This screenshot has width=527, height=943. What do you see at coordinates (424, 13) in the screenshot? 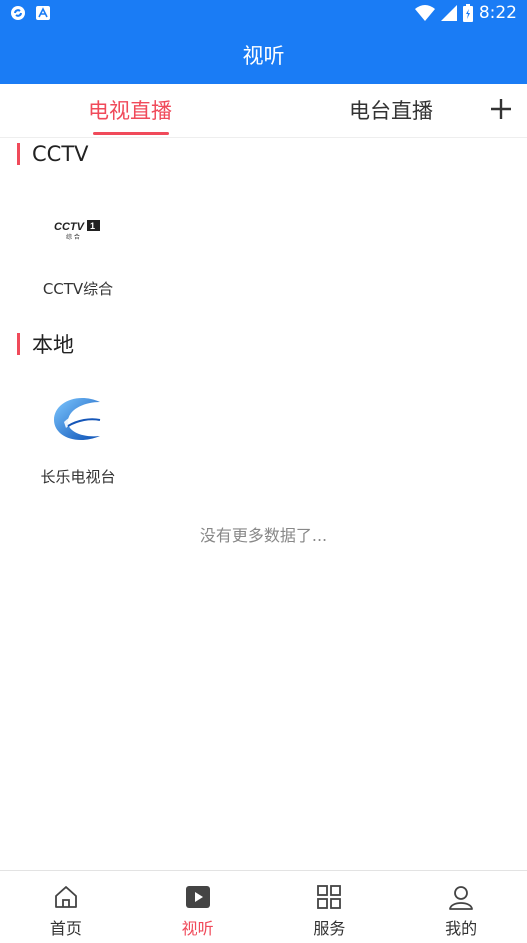
I see `wifi-icon` at bounding box center [424, 13].